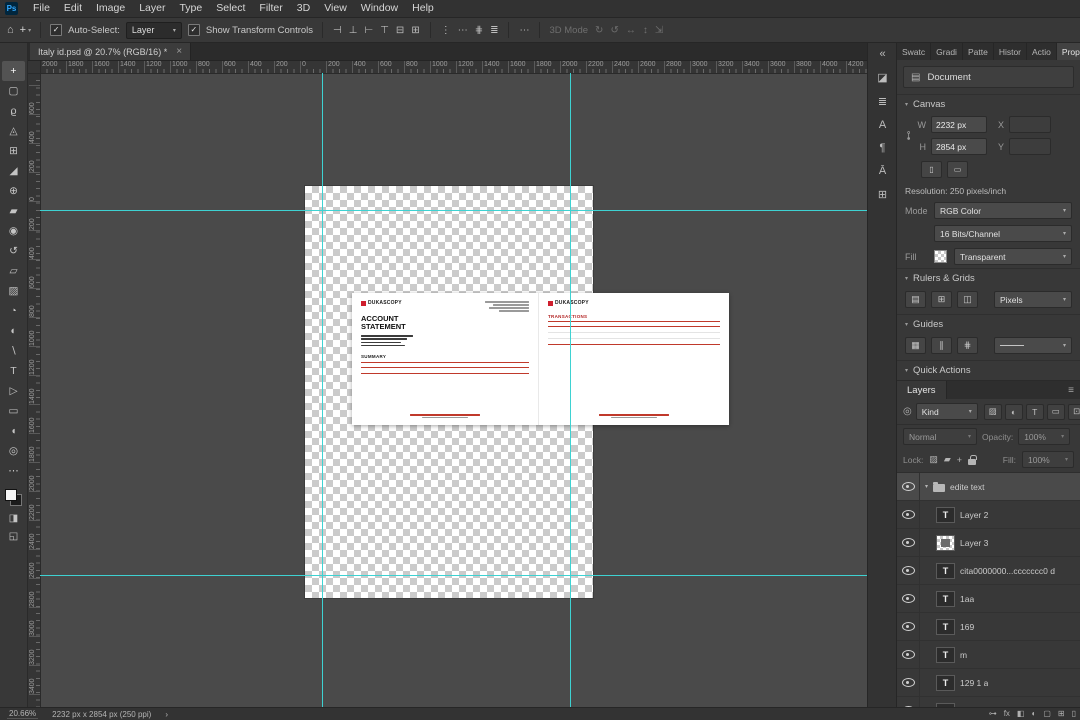  Describe the element at coordinates (13, 351) in the screenshot. I see `pen-tool: ∖` at that location.